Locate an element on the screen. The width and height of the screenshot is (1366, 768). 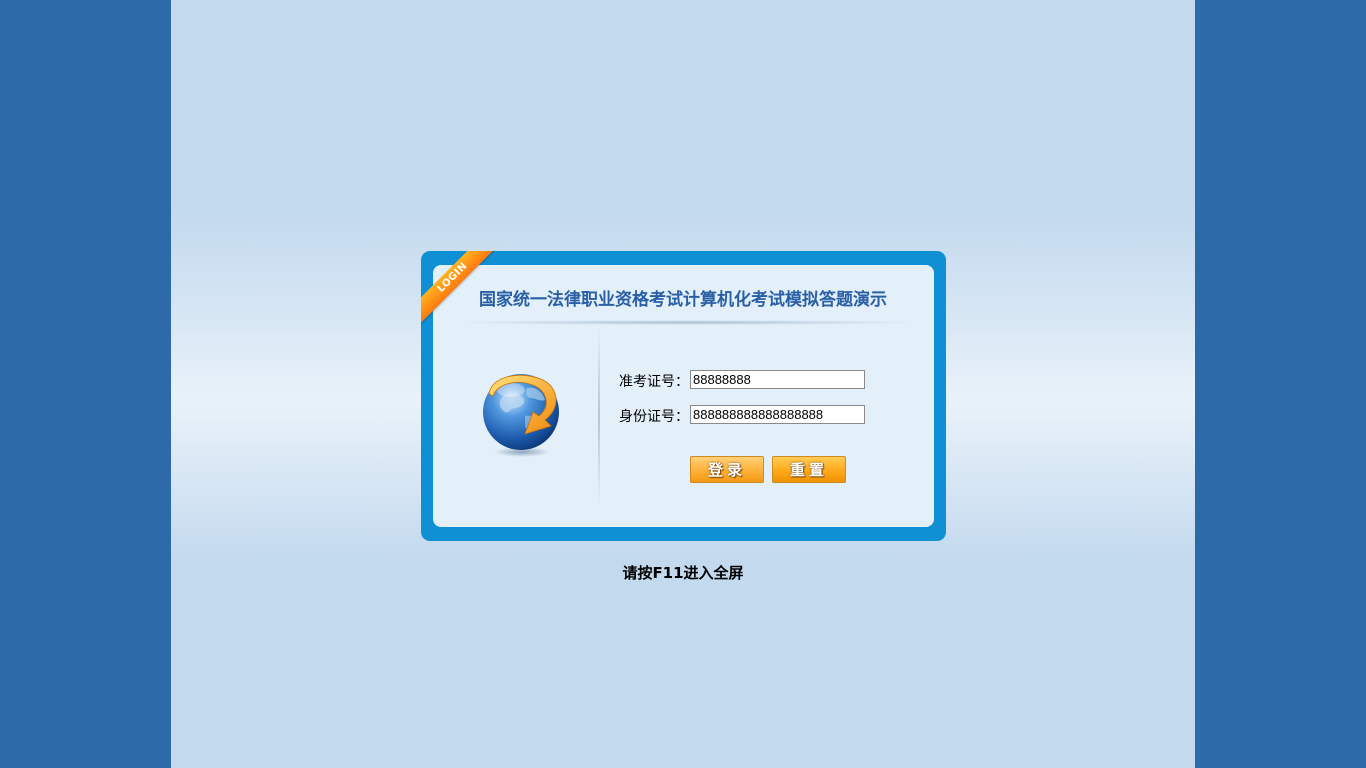
login-ribbon-text: LOGIN is located at coordinates (461, 289).